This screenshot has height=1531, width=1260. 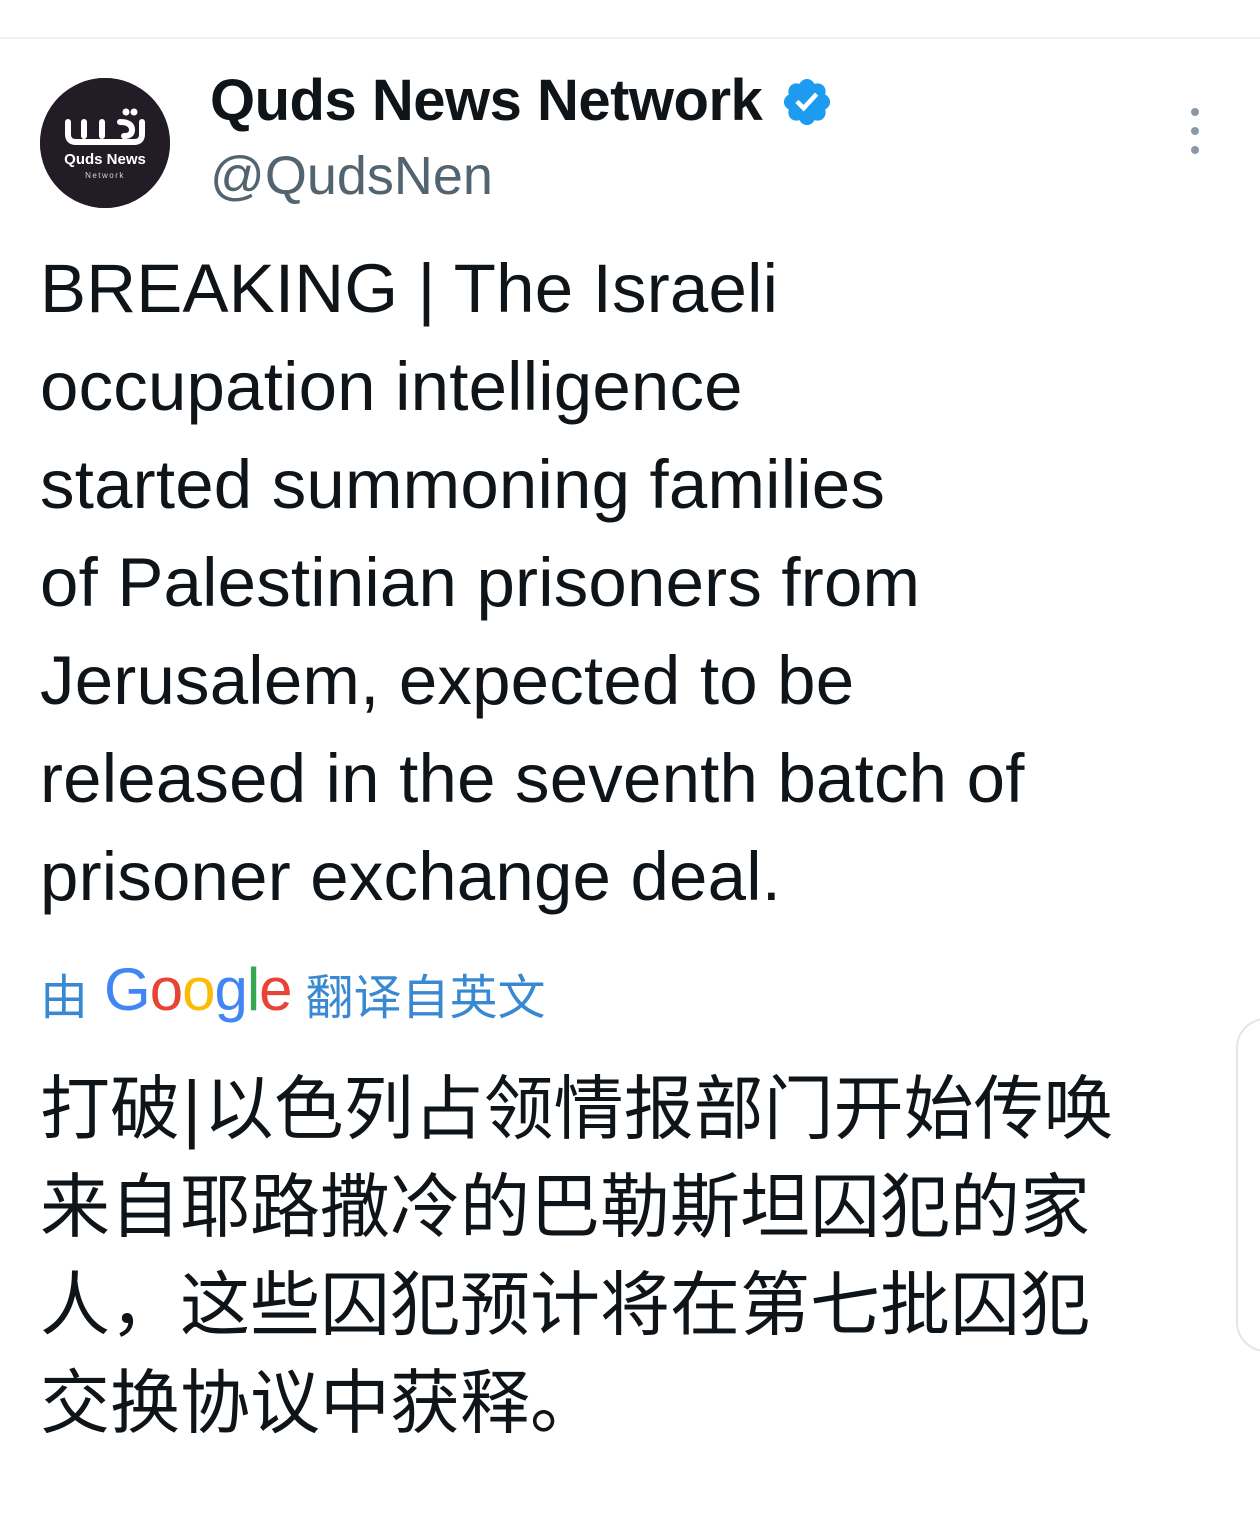 I want to click on tweet-text-line: of Palestinian prisoners from, so click(x=480, y=582).